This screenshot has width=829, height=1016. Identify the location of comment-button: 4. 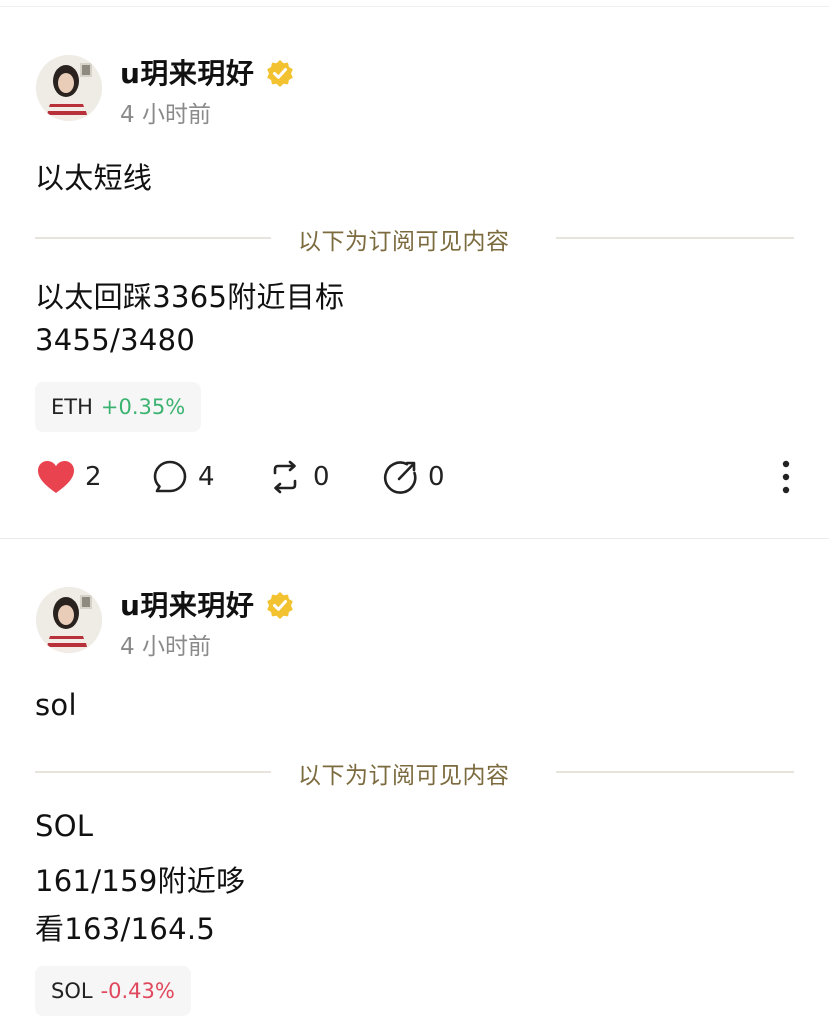
(183, 477).